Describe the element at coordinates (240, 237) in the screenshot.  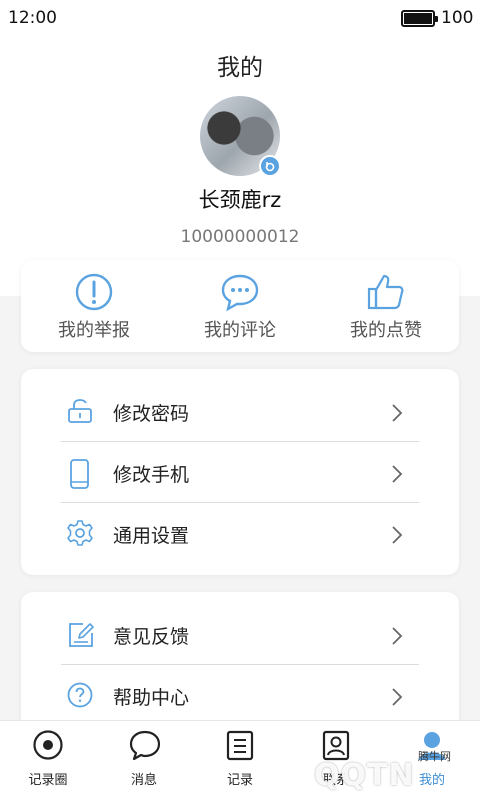
I see `user-id: 10000000012` at that location.